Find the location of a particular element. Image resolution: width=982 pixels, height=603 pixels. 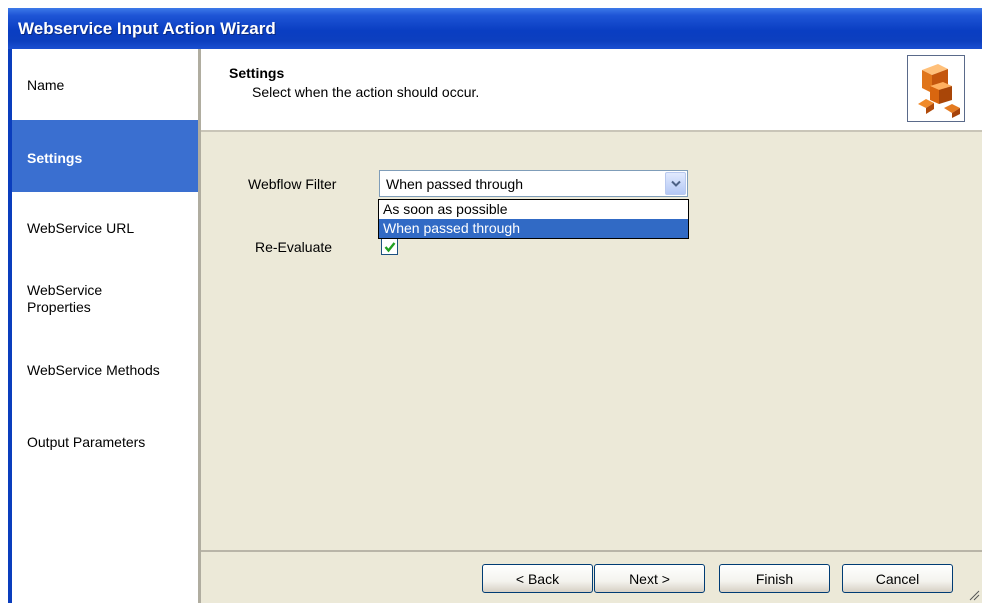

finish-button: Finish is located at coordinates (774, 578).